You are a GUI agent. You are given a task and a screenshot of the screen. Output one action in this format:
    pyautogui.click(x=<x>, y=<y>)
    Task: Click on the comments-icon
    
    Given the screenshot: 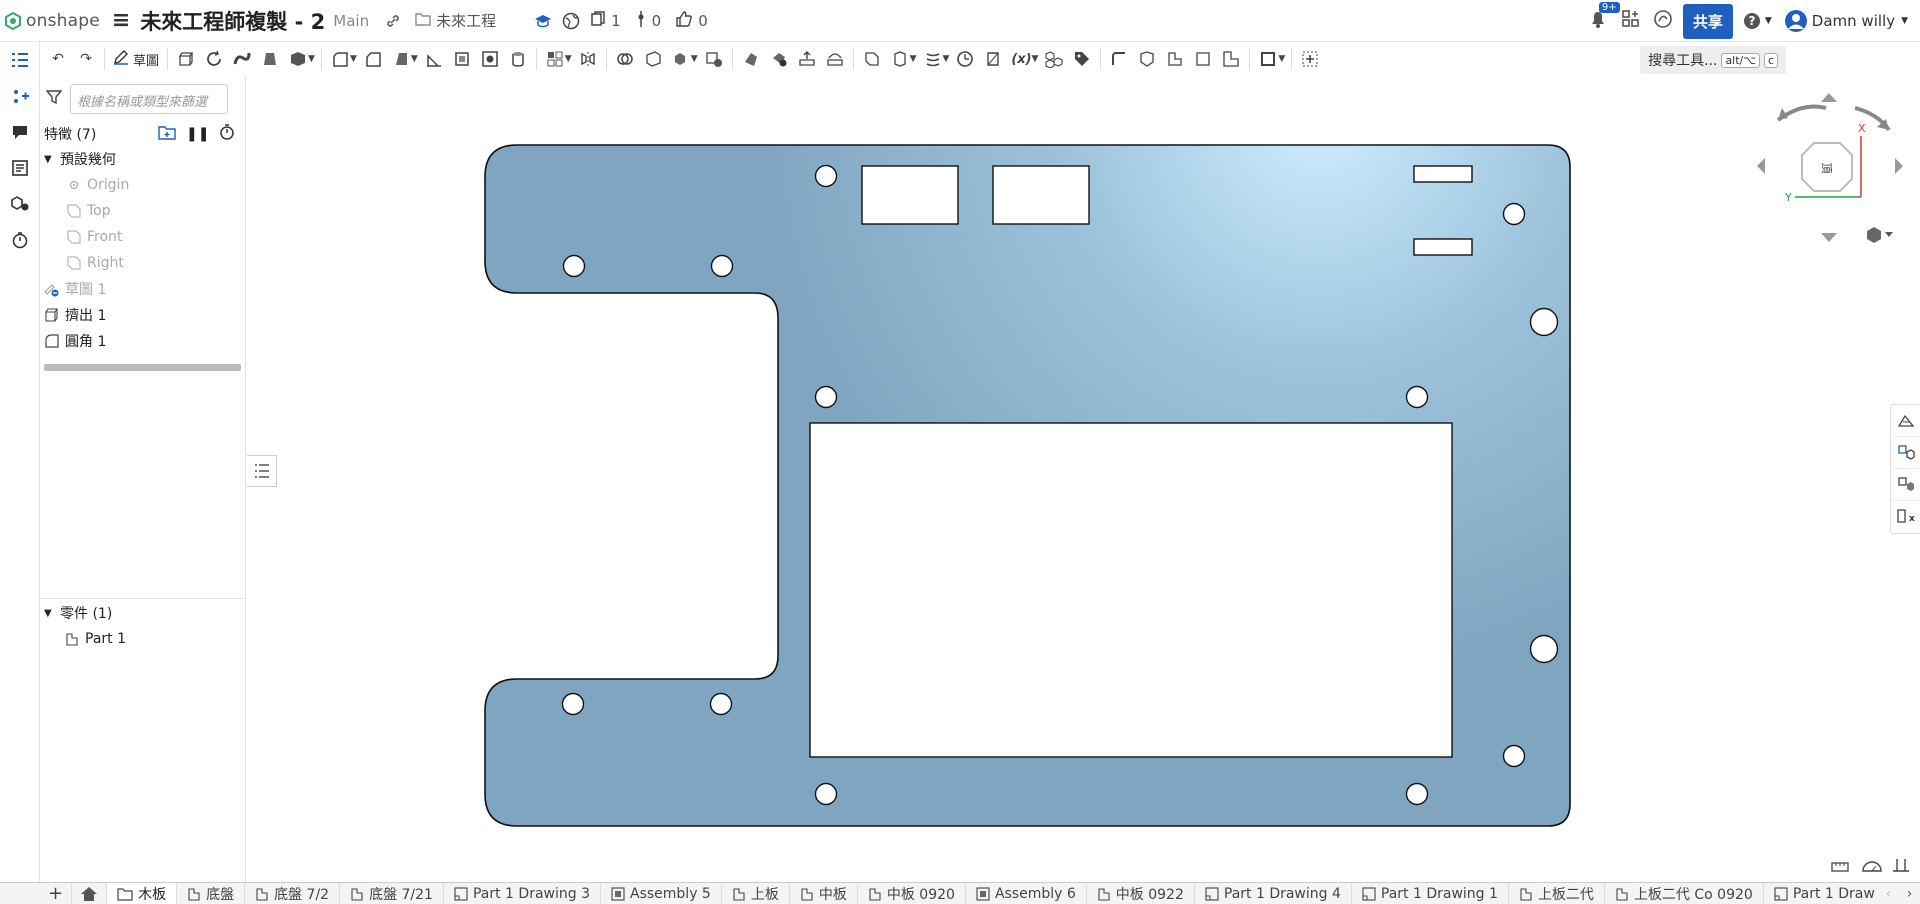 What is the action you would take?
    pyautogui.click(x=20, y=132)
    